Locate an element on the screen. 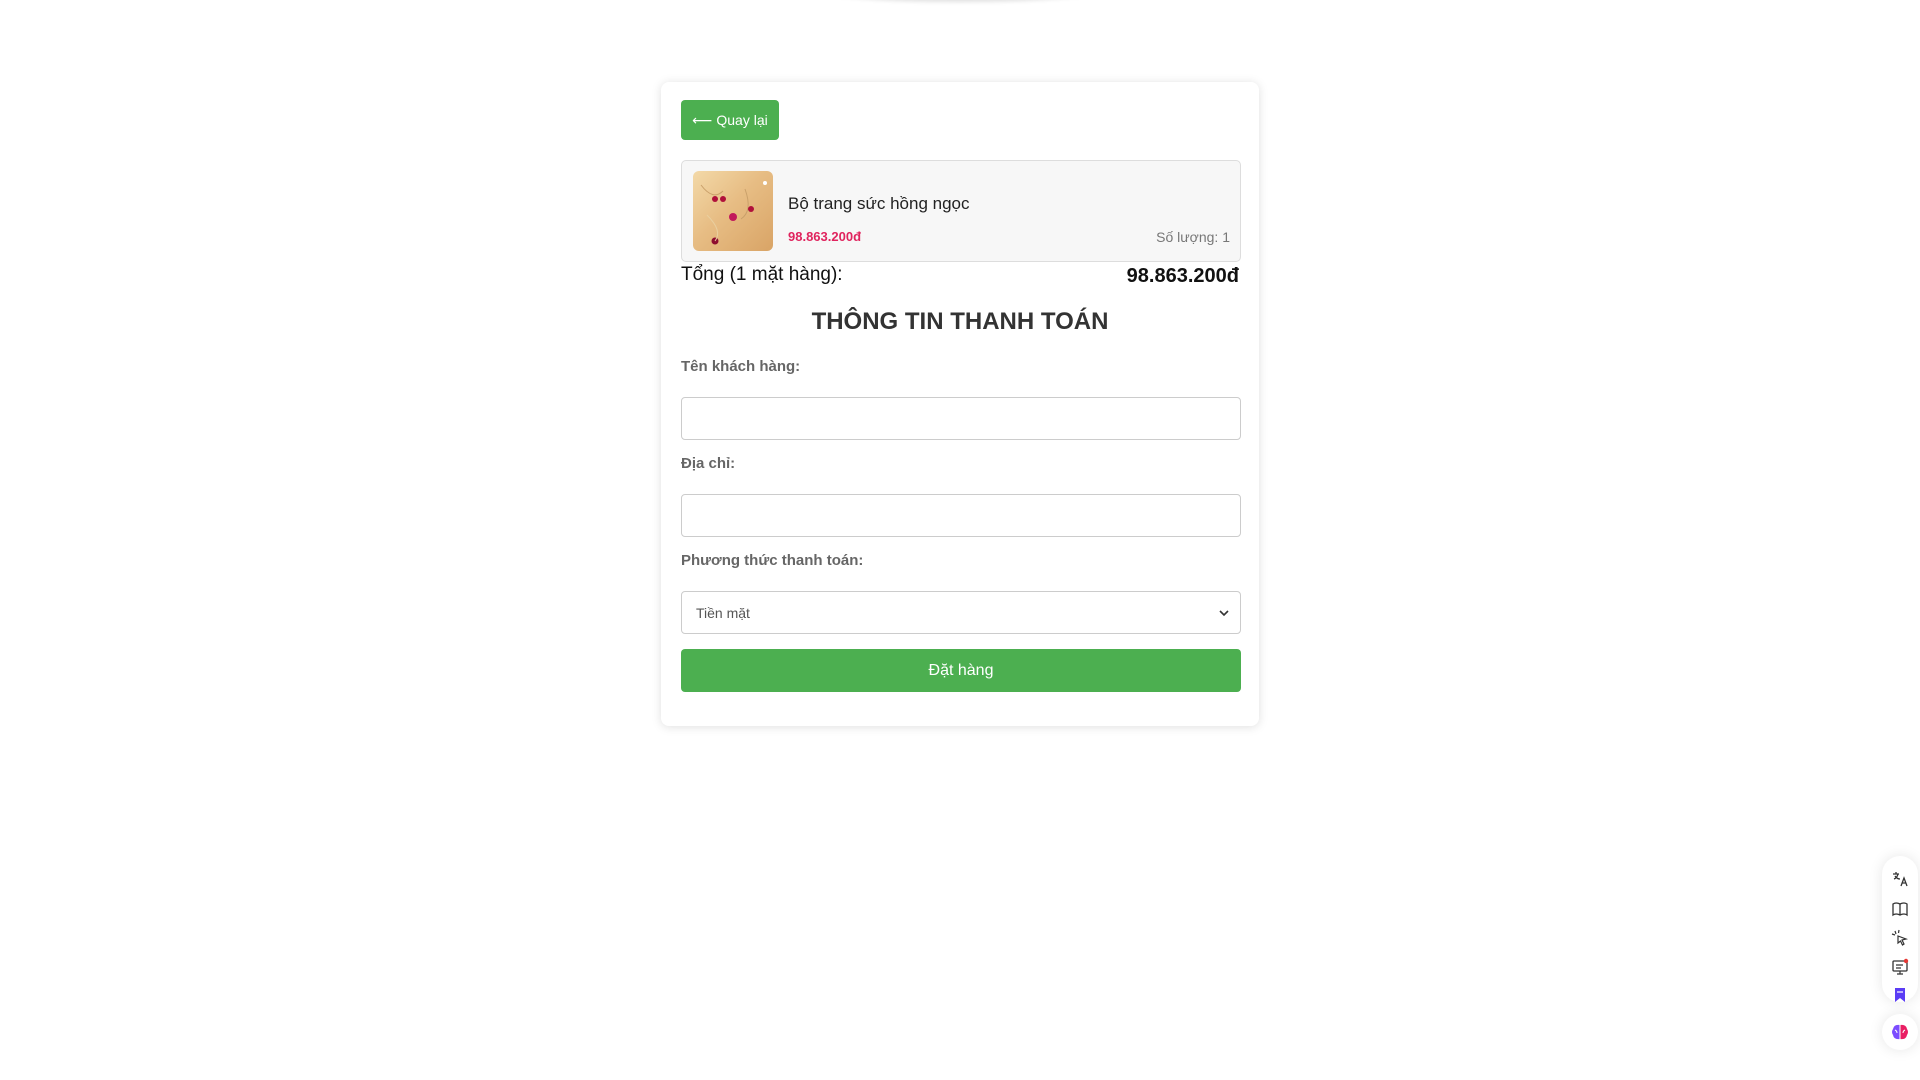  customer-name-input is located at coordinates (961, 418).